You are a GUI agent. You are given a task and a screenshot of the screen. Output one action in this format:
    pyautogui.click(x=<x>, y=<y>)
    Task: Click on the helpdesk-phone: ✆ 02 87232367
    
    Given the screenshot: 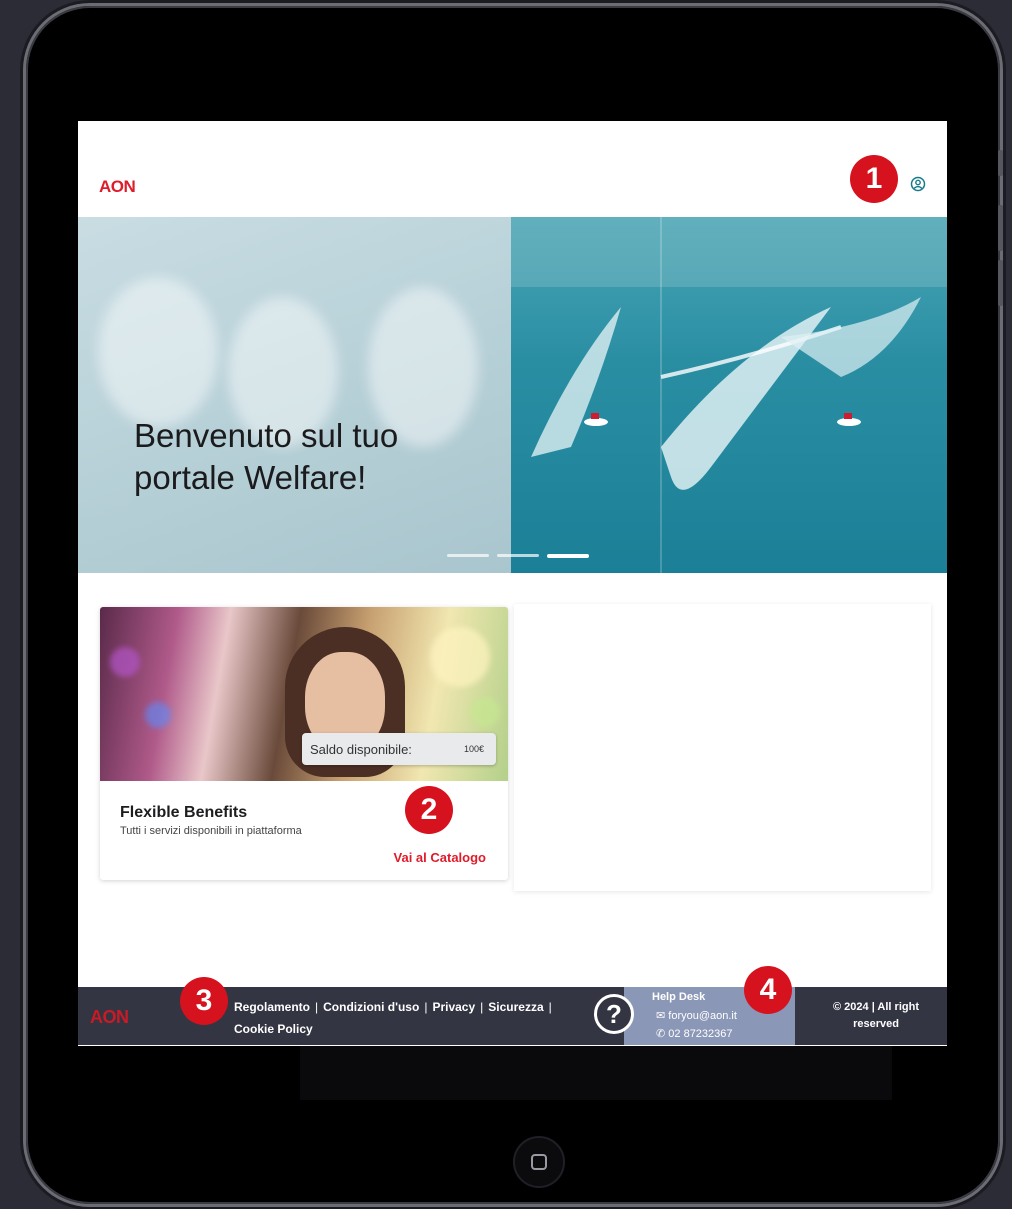 What is the action you would take?
    pyautogui.click(x=694, y=1033)
    